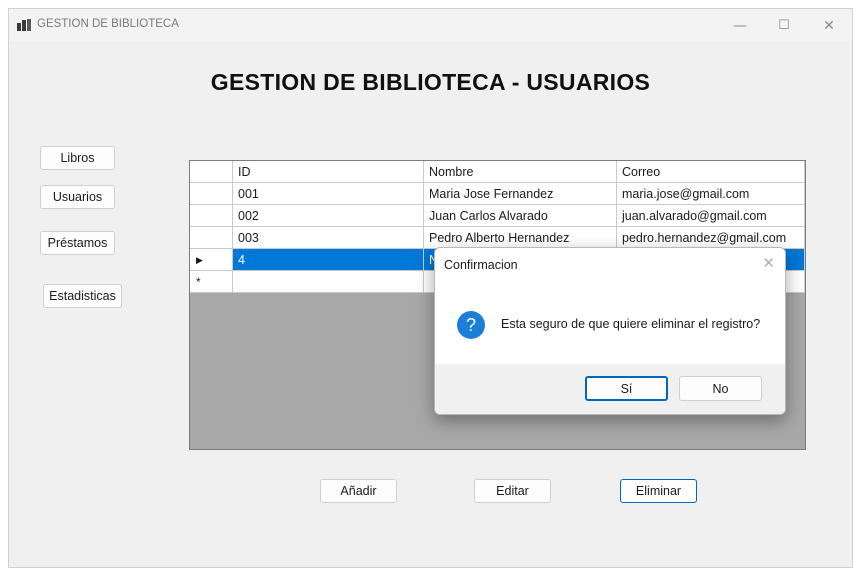 The height and width of the screenshot is (571, 861). Describe the element at coordinates (829, 26) in the screenshot. I see `close-button: ✕` at that location.